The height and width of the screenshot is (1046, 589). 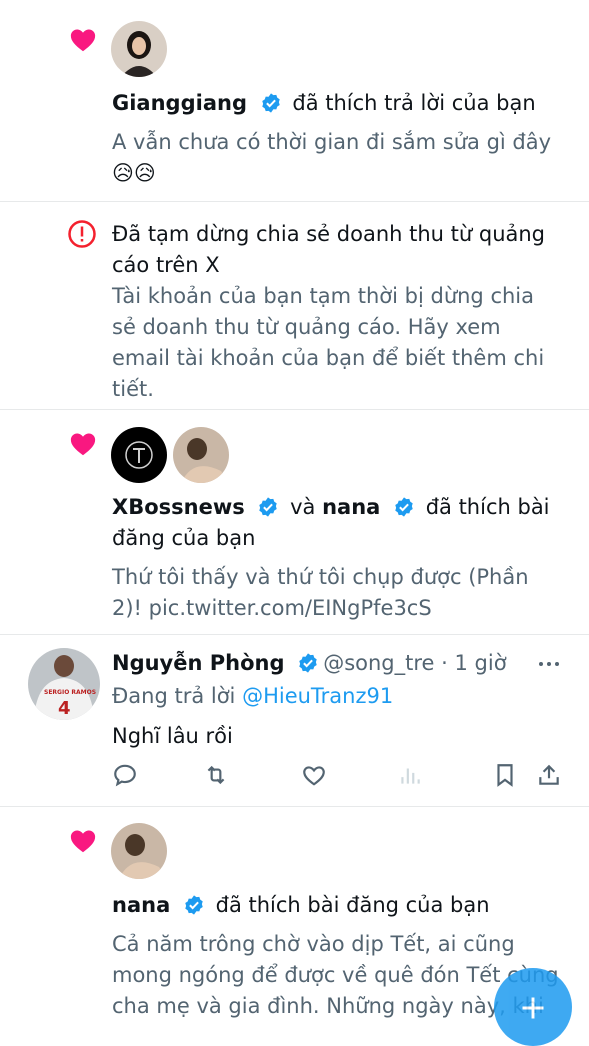 I want to click on retweet-icon, so click(x=216, y=775).